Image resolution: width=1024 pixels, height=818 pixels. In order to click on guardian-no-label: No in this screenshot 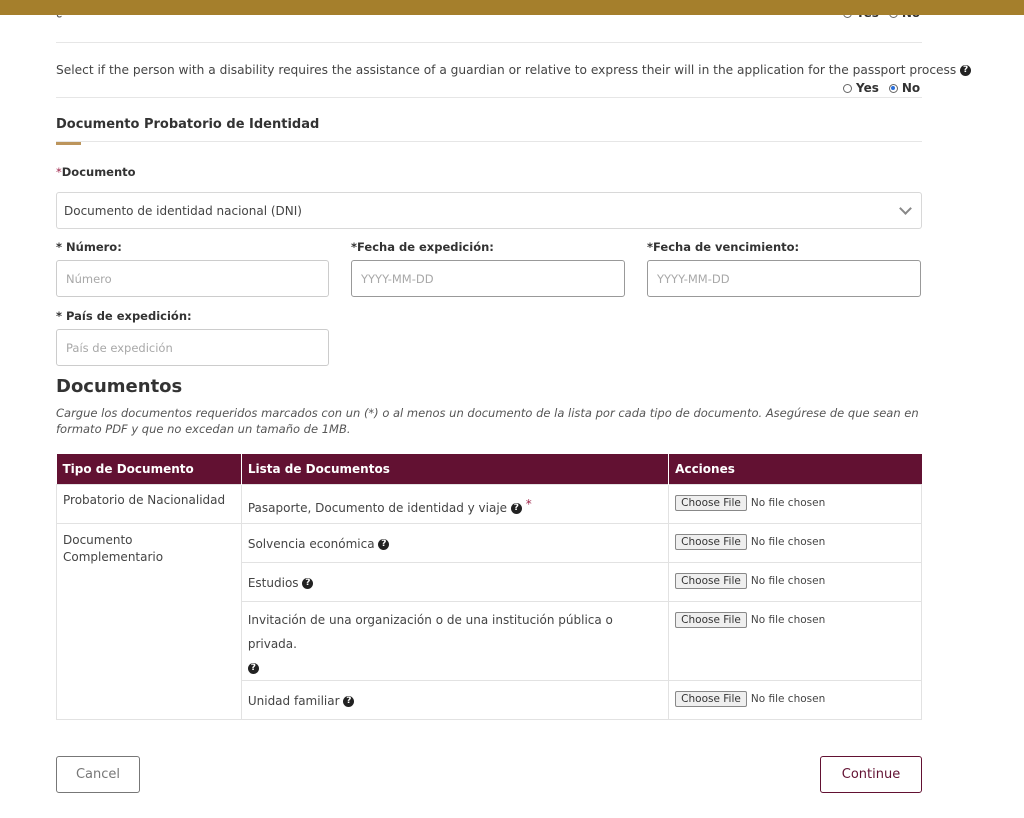, I will do `click(911, 88)`.